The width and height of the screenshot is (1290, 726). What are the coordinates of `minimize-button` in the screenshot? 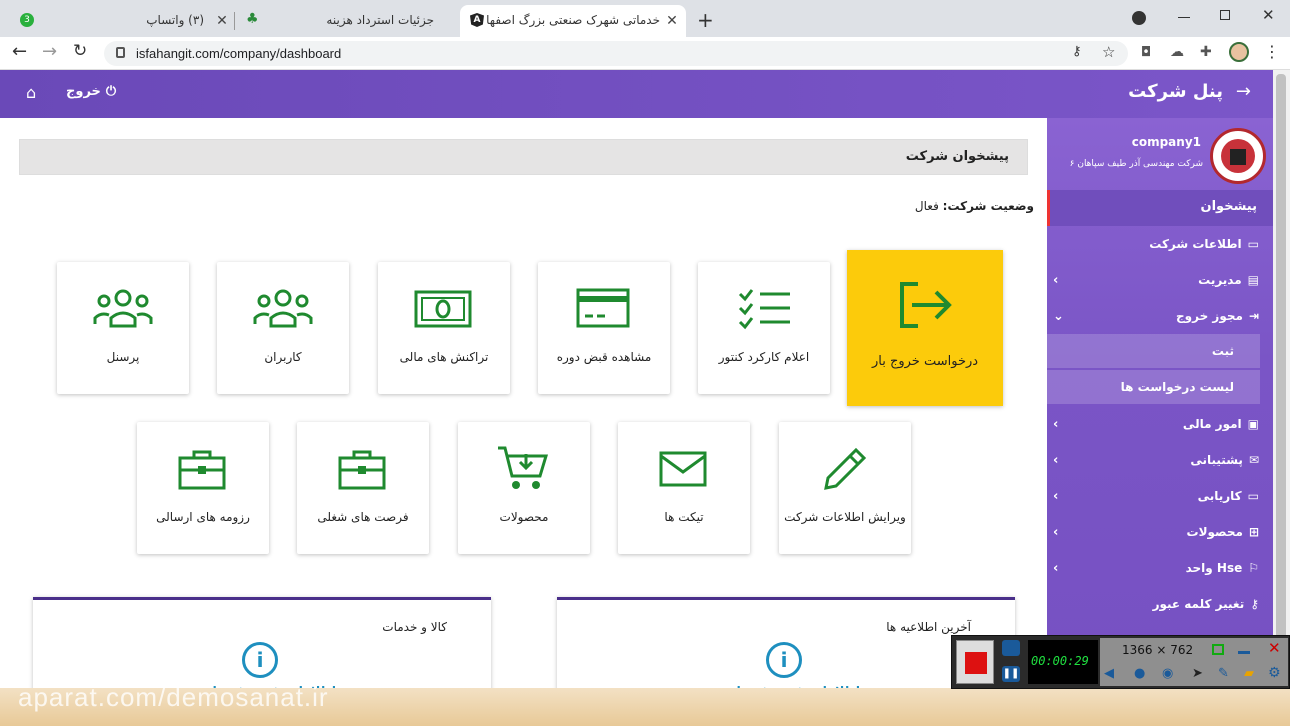 It's located at (1184, 17).